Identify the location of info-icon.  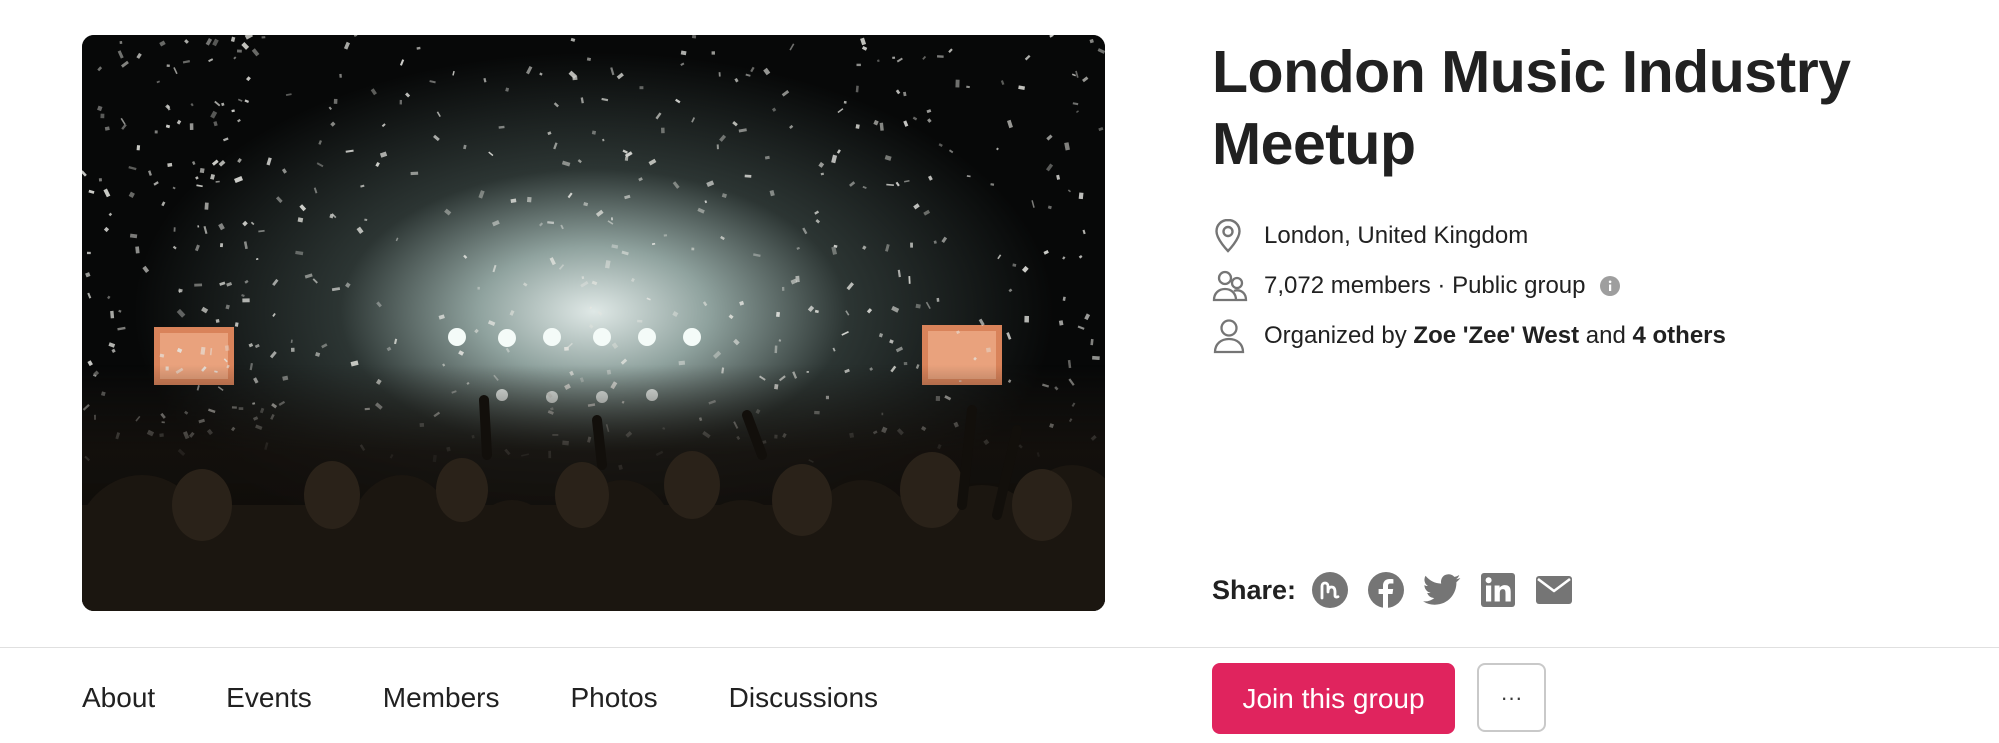
(1609, 286).